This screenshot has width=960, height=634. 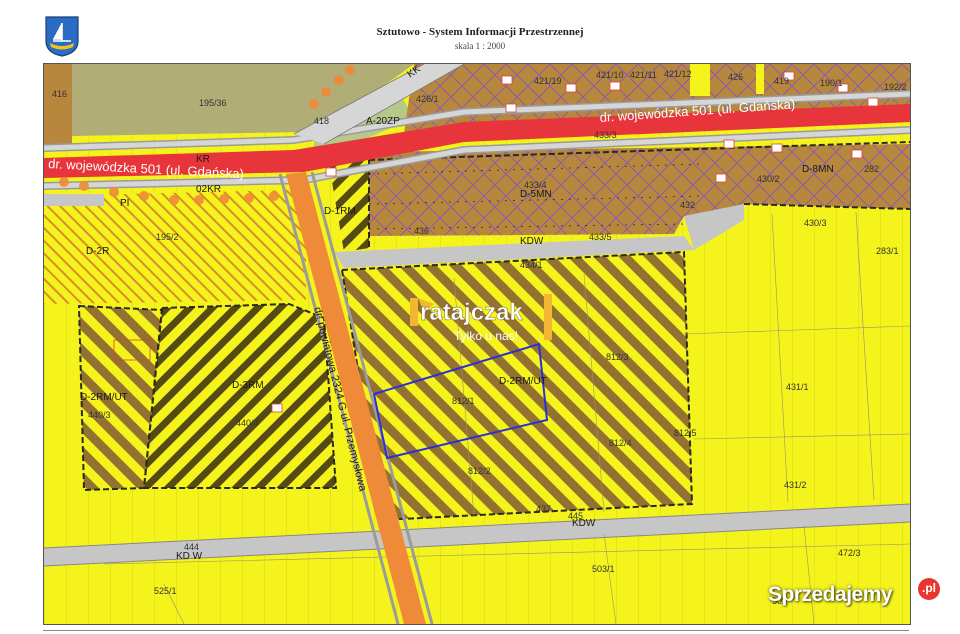 What do you see at coordinates (248, 385) in the screenshot?
I see `zone-label-d3rm: D-3RM` at bounding box center [248, 385].